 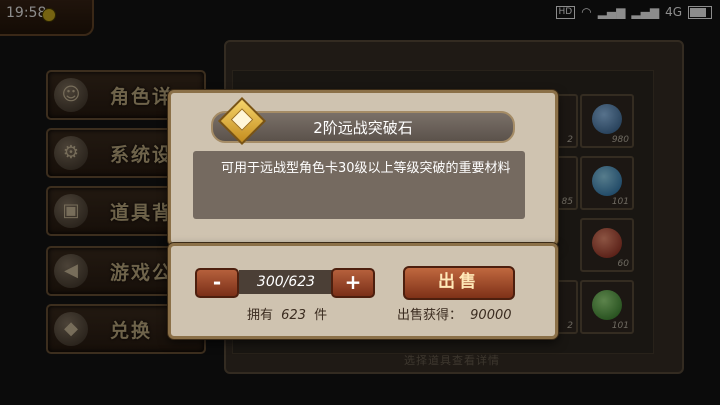 I want to click on owned-count: 623, so click(x=293, y=315).